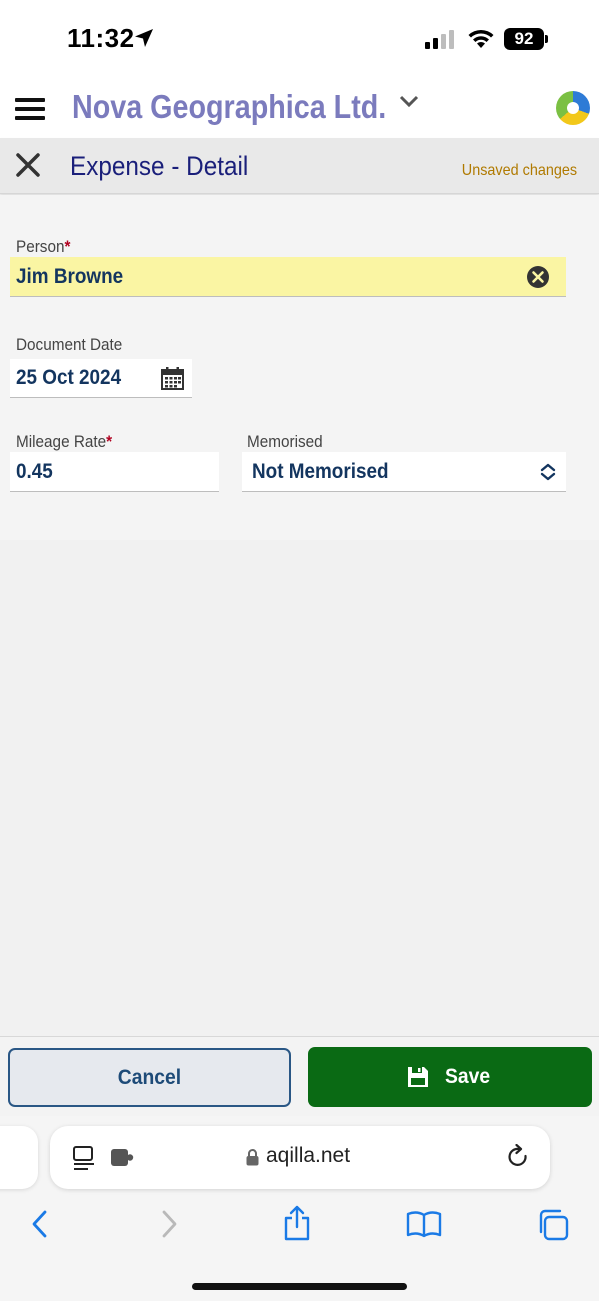 The image size is (599, 1301). What do you see at coordinates (441, 41) in the screenshot?
I see `cellular-signal-icon` at bounding box center [441, 41].